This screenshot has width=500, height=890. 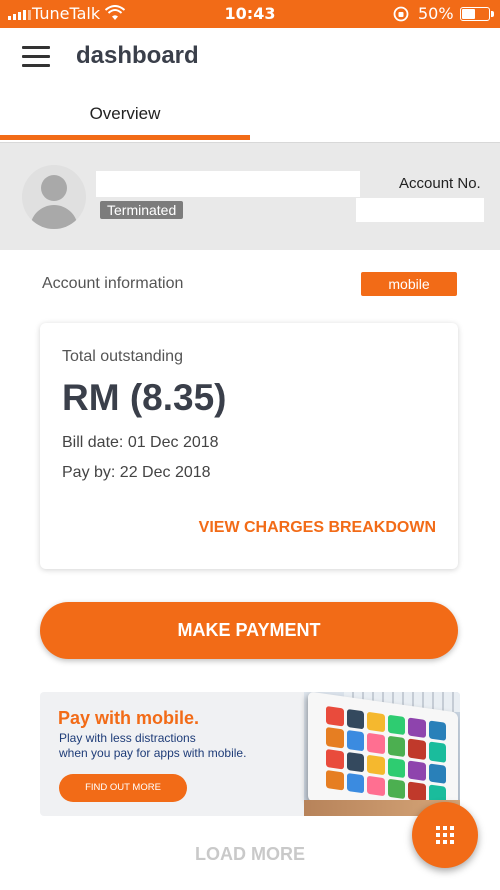 What do you see at coordinates (409, 284) in the screenshot?
I see `account-type-badge: mobile` at bounding box center [409, 284].